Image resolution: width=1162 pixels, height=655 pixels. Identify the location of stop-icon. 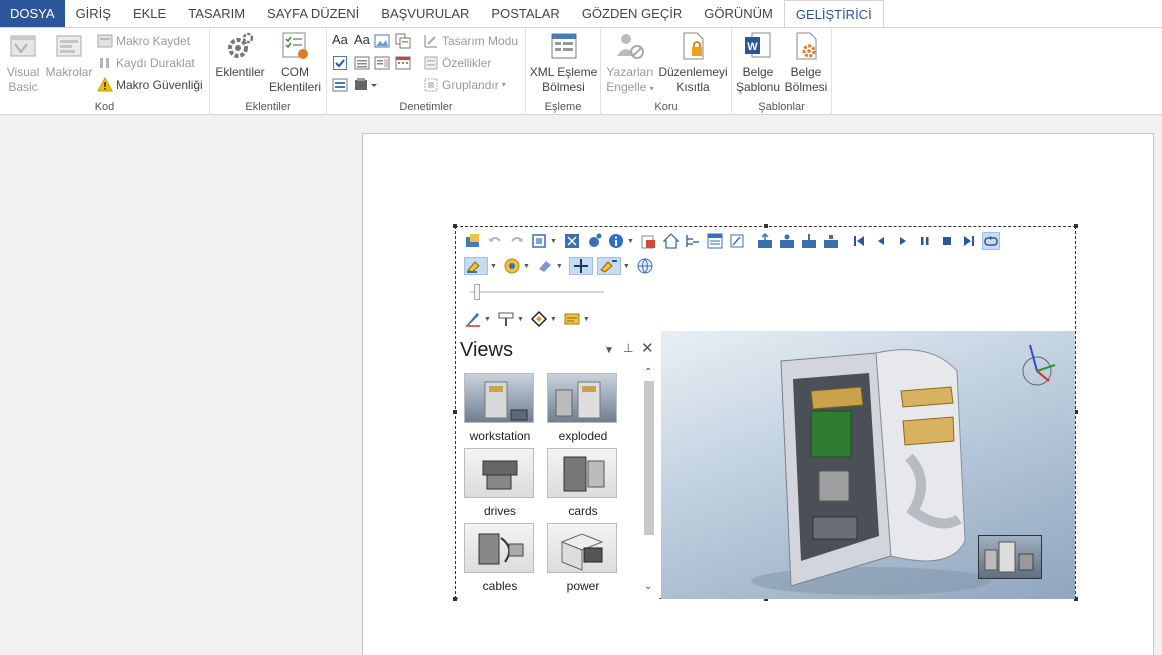
(947, 241).